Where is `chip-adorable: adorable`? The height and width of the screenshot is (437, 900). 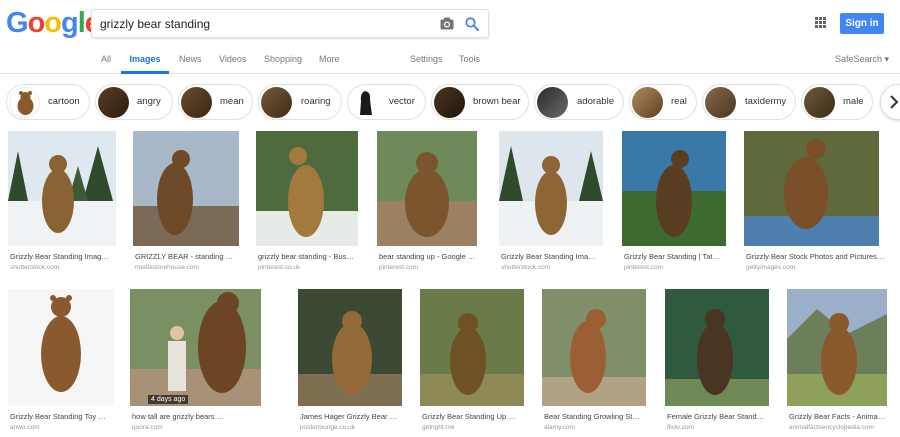 chip-adorable: adorable is located at coordinates (579, 102).